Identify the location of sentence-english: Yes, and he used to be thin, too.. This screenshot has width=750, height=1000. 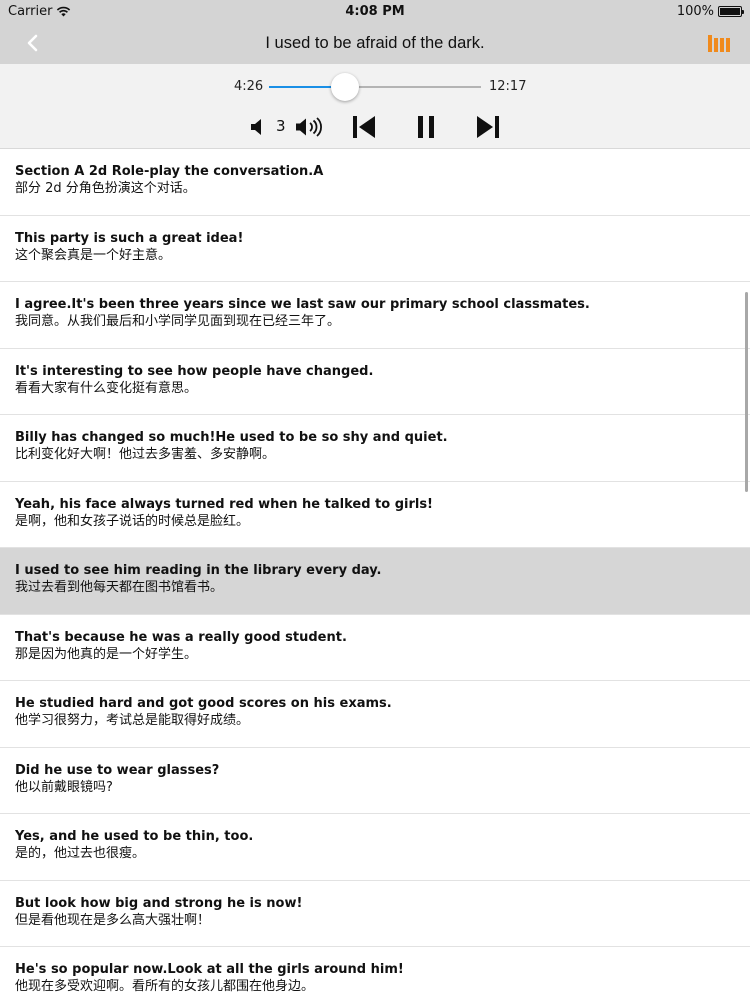
(134, 836).